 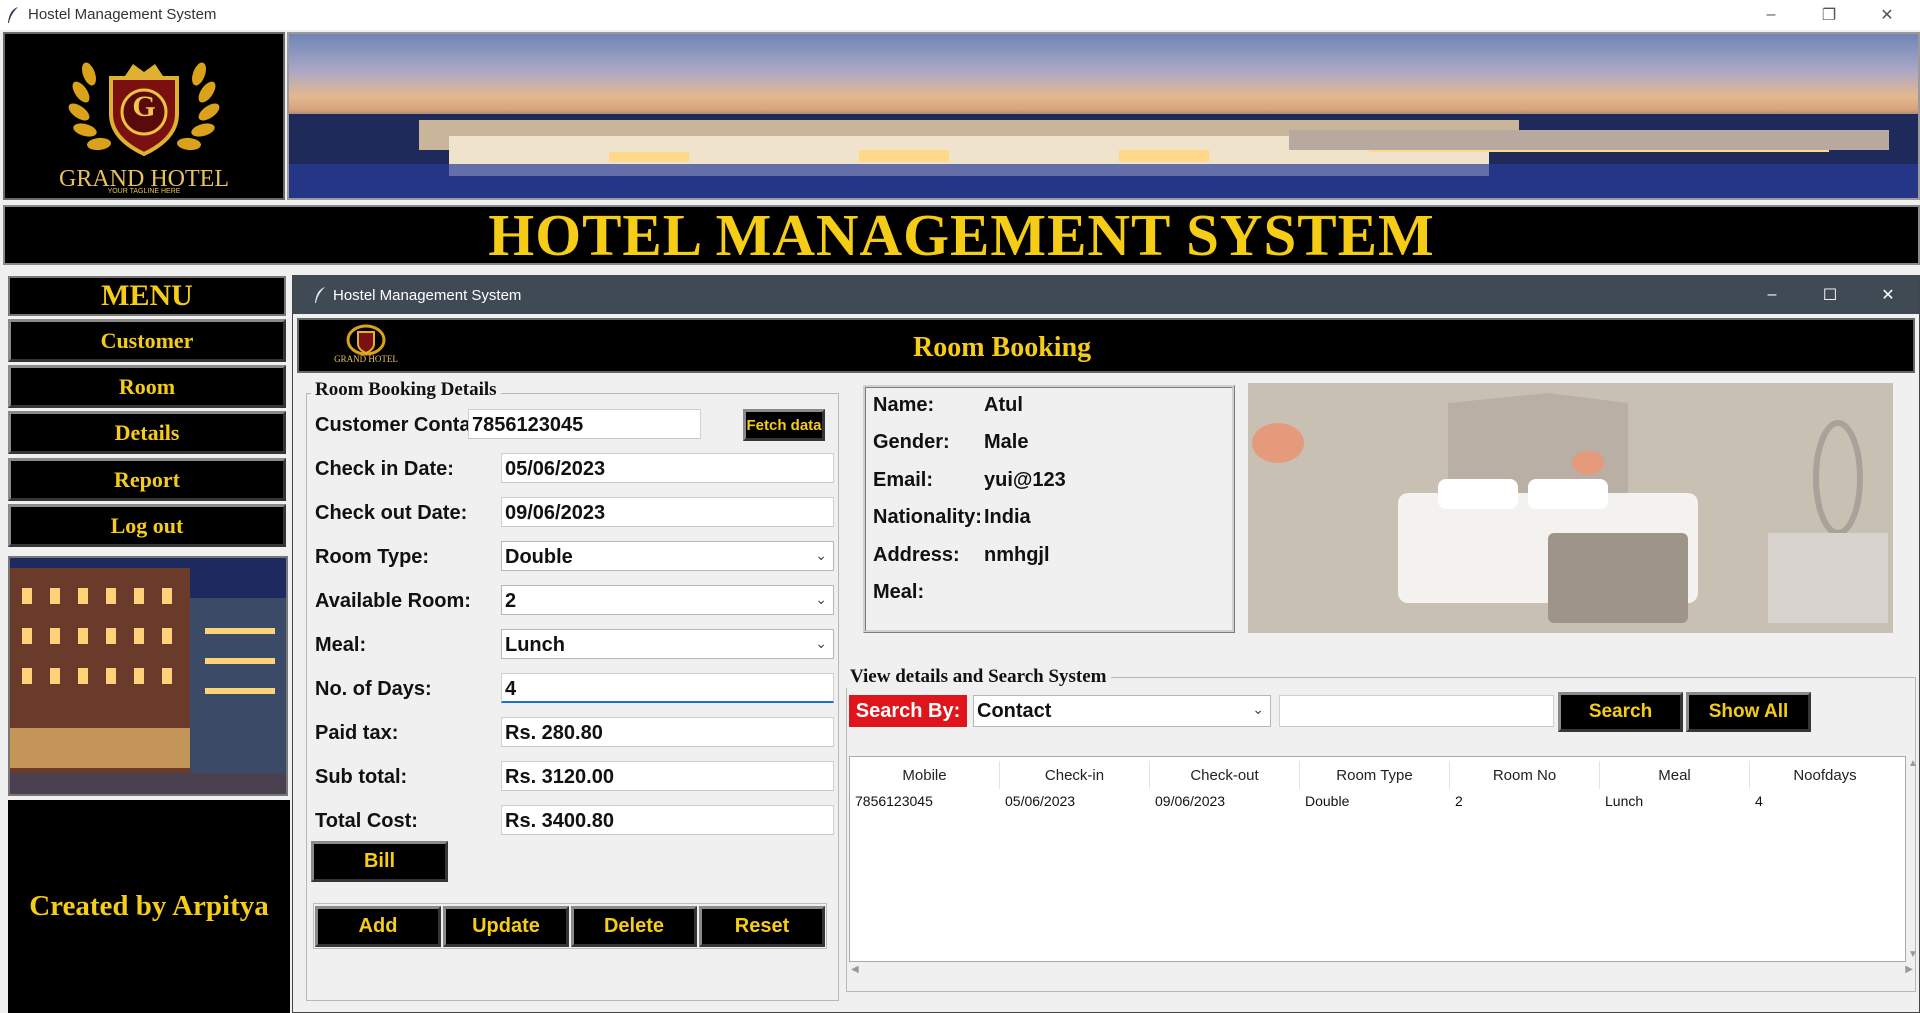 I want to click on bill-button: Bill, so click(x=379, y=861).